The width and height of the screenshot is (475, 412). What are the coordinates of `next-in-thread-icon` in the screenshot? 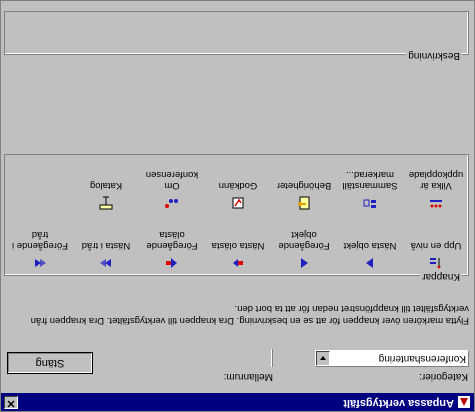 It's located at (106, 263).